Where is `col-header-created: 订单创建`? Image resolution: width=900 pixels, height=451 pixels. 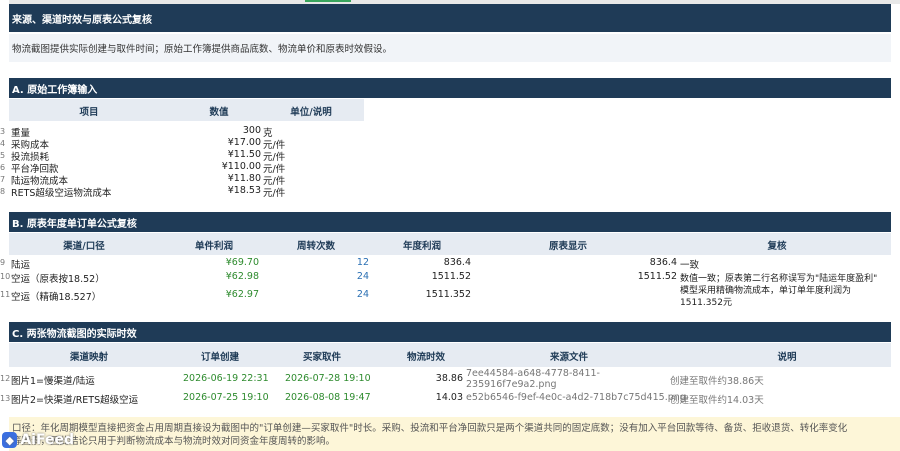 col-header-created: 订单创建 is located at coordinates (220, 356).